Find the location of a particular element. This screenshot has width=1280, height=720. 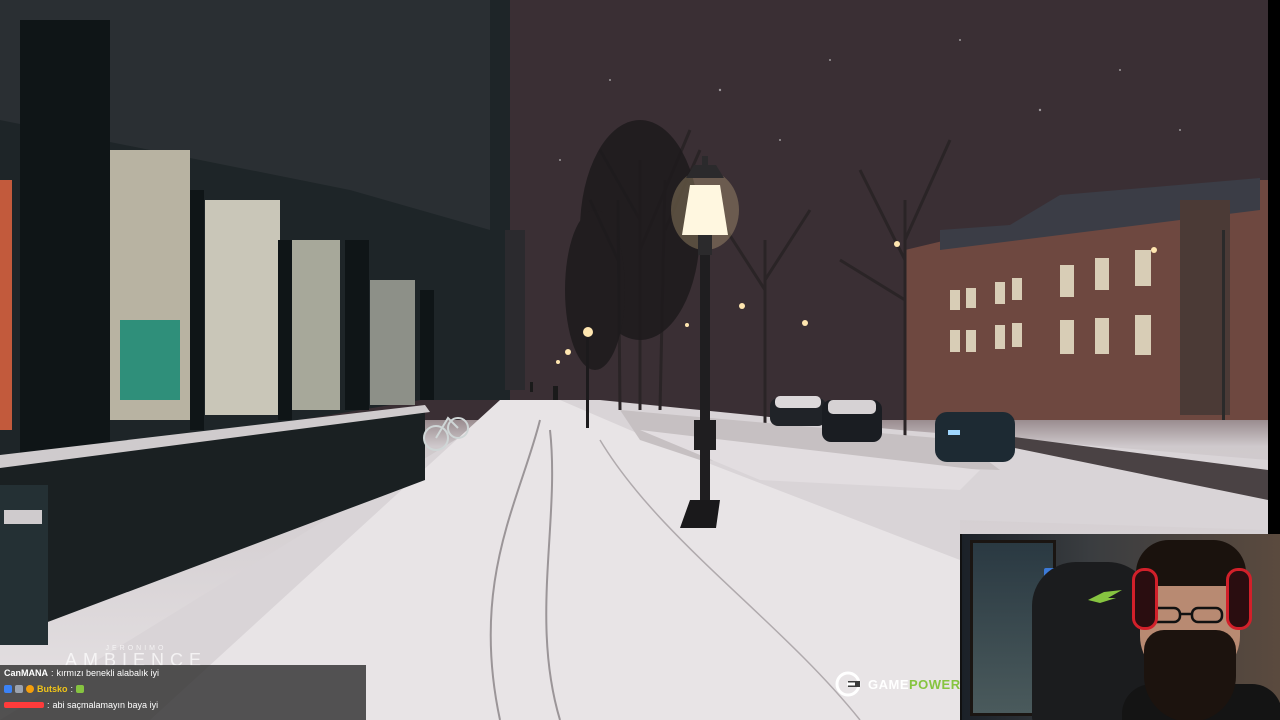

chat-emote-icon is located at coordinates (80, 689).